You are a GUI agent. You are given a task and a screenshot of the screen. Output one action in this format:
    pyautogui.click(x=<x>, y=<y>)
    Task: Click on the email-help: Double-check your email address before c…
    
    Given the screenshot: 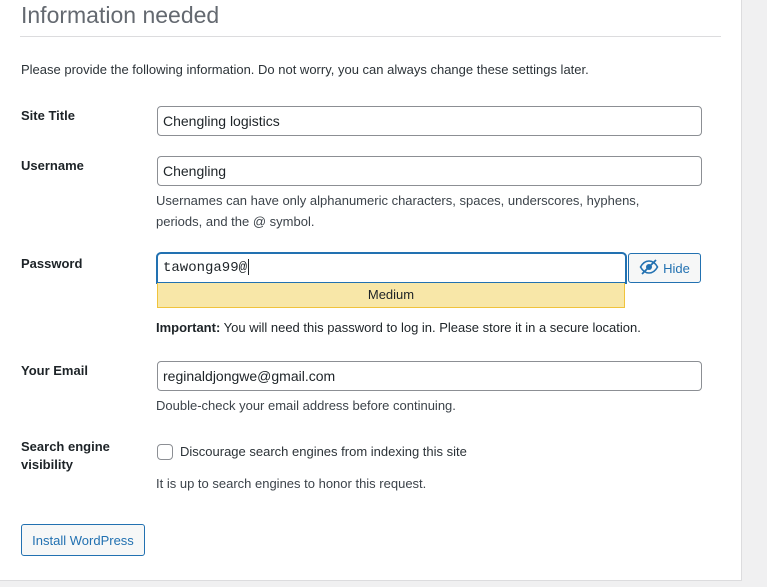 What is the action you would take?
    pyautogui.click(x=306, y=405)
    